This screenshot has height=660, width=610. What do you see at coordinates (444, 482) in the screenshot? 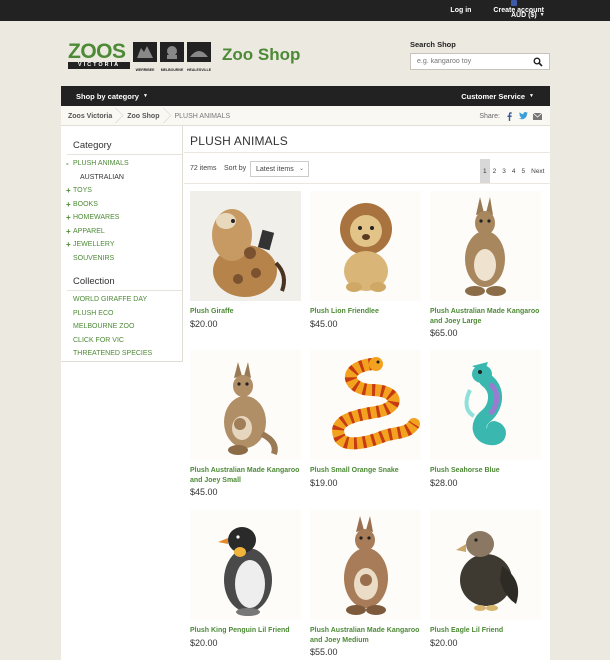
I see `product-price: $28.00` at bounding box center [444, 482].